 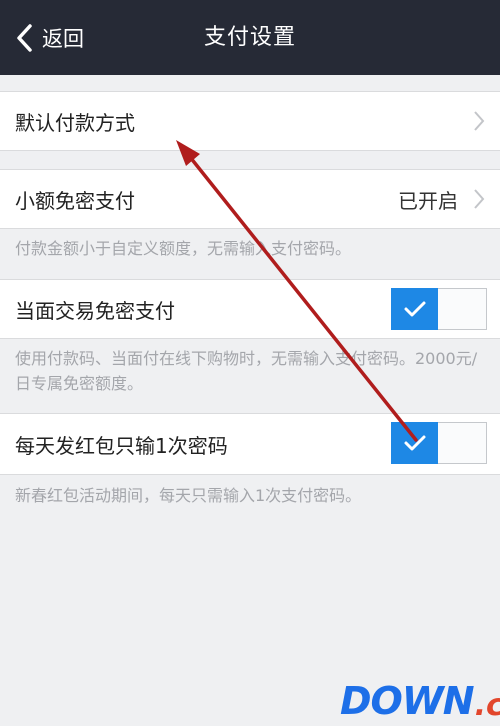 What do you see at coordinates (250, 309) in the screenshot?
I see `face-to-face-row: 当面交易免密支付` at bounding box center [250, 309].